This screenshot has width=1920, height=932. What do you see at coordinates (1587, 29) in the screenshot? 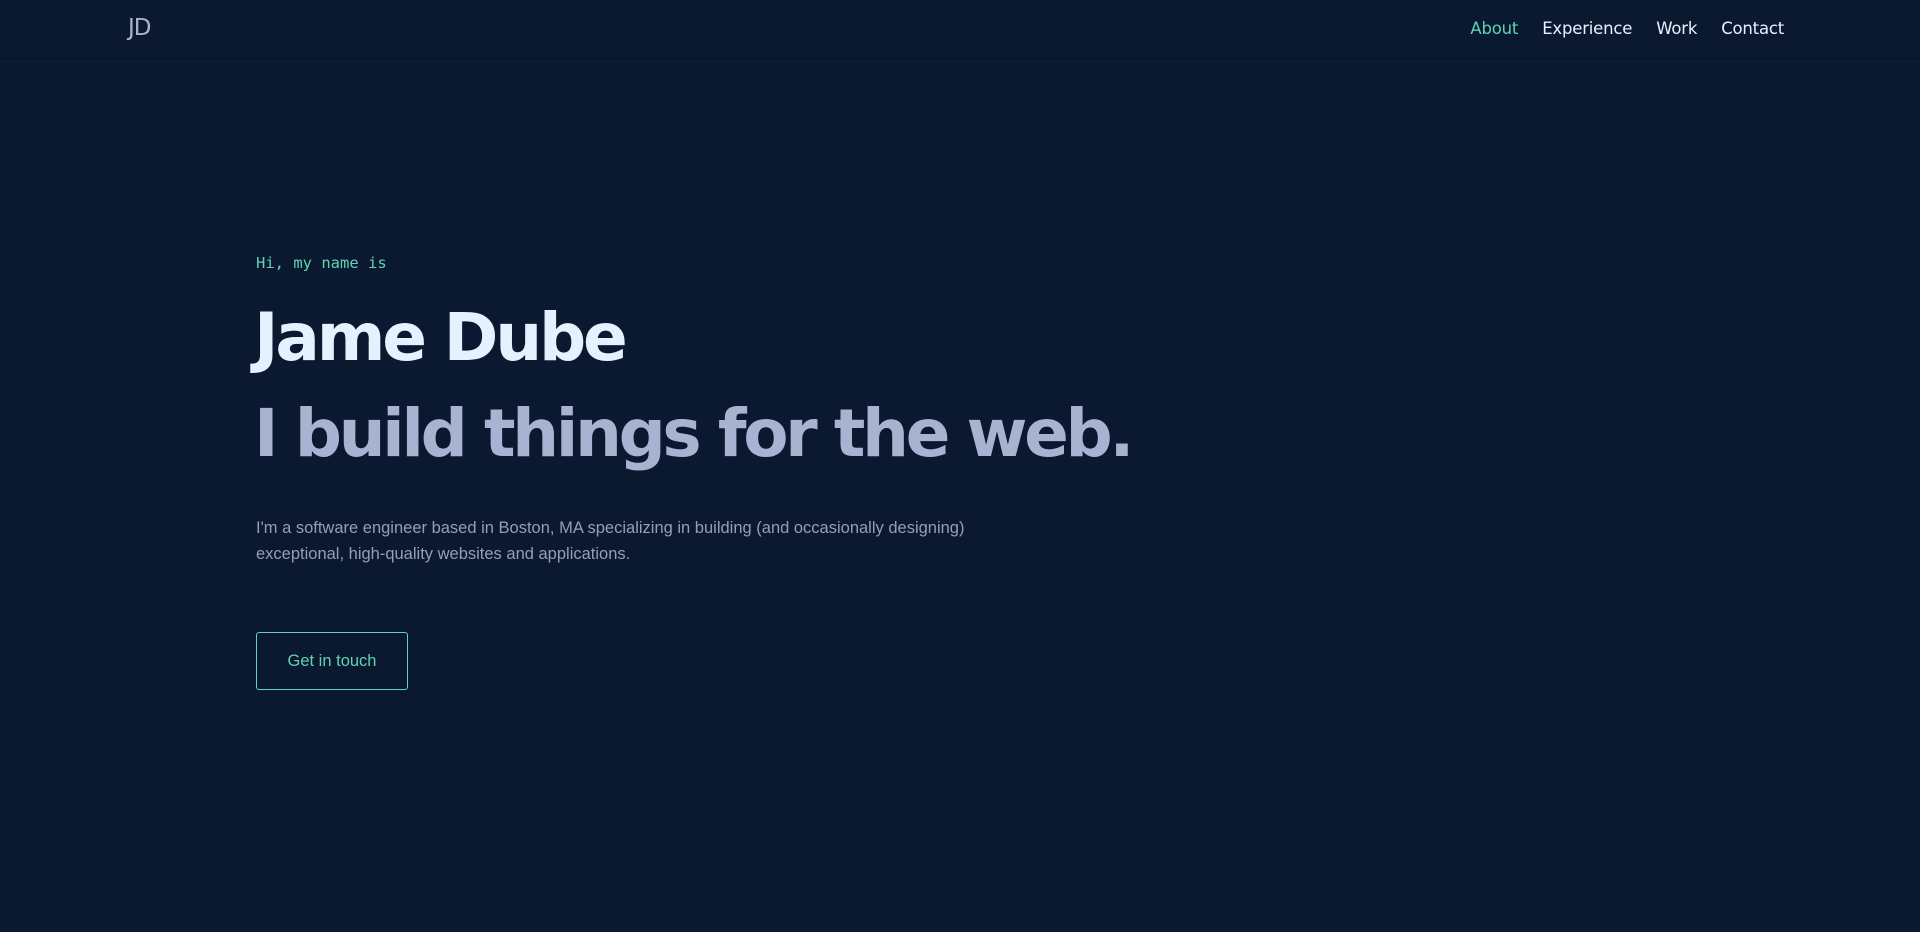
I see `nav-link-experience: Experience` at bounding box center [1587, 29].